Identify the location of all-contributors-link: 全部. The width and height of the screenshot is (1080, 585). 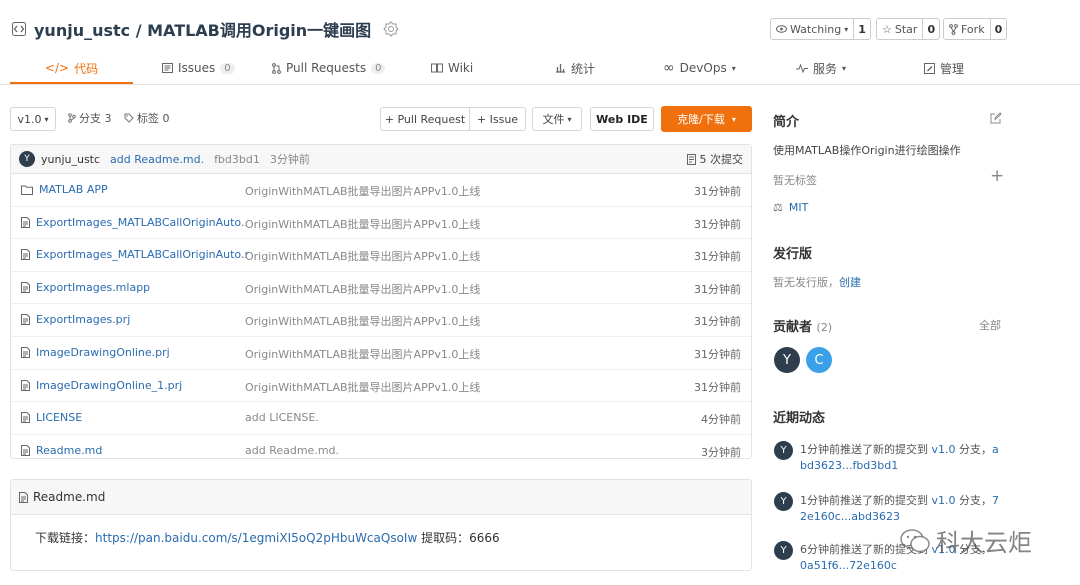
(990, 325).